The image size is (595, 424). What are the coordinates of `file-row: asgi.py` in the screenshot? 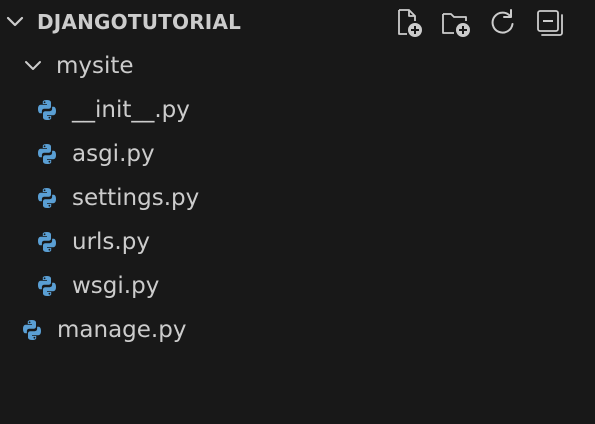 It's located at (297, 154).